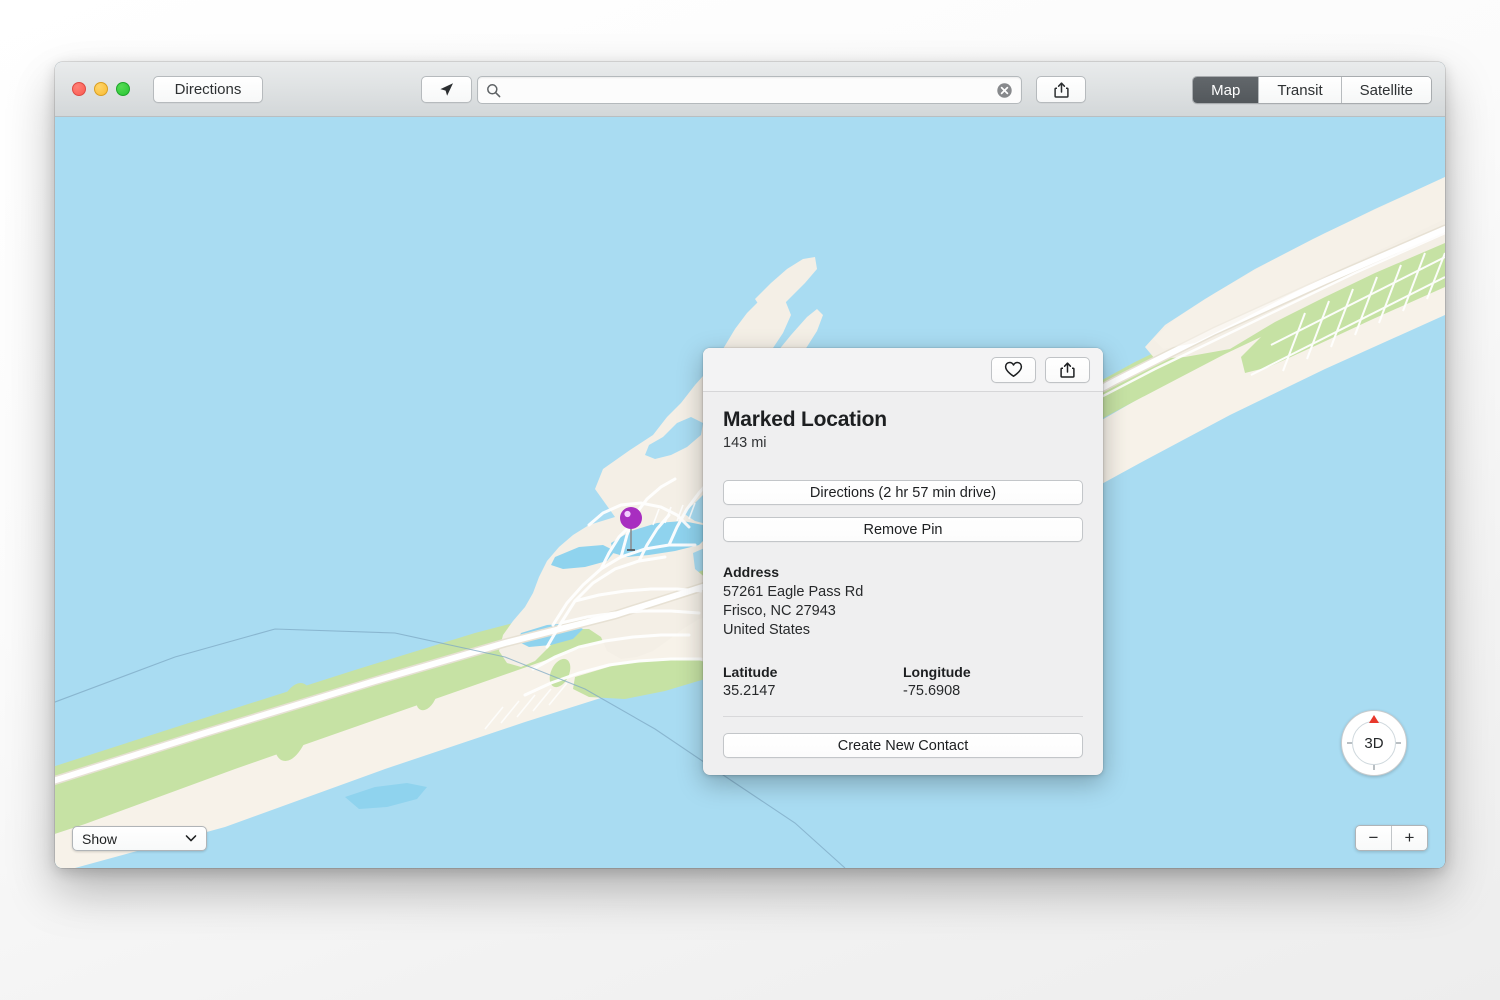 Image resolution: width=1500 pixels, height=1000 pixels. What do you see at coordinates (1226, 90) in the screenshot?
I see `tab-map: Map` at bounding box center [1226, 90].